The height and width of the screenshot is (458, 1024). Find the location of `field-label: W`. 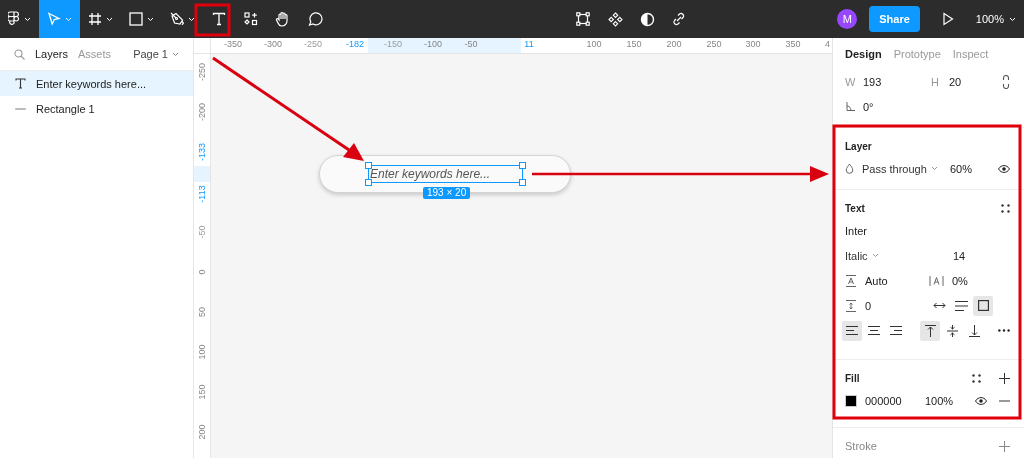

field-label: W is located at coordinates (850, 81).